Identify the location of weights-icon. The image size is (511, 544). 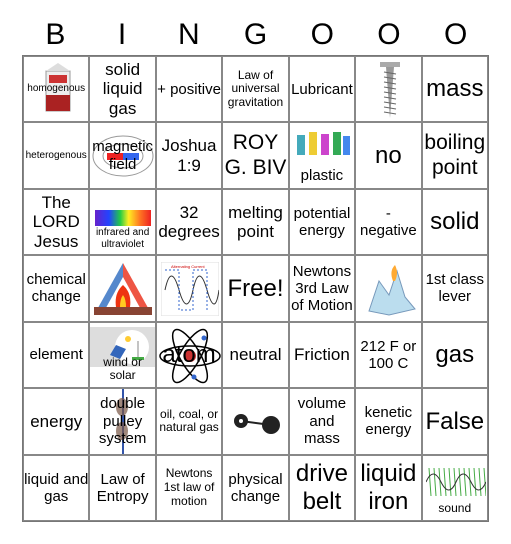
(257, 424).